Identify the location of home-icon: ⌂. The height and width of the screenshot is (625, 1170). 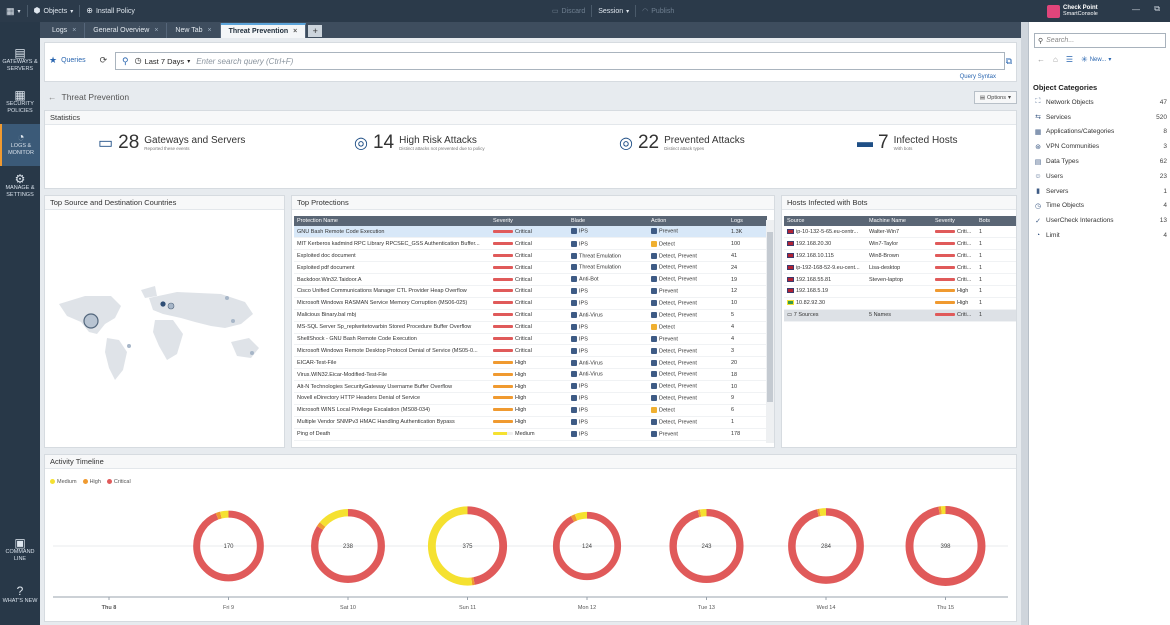
(1055, 59).